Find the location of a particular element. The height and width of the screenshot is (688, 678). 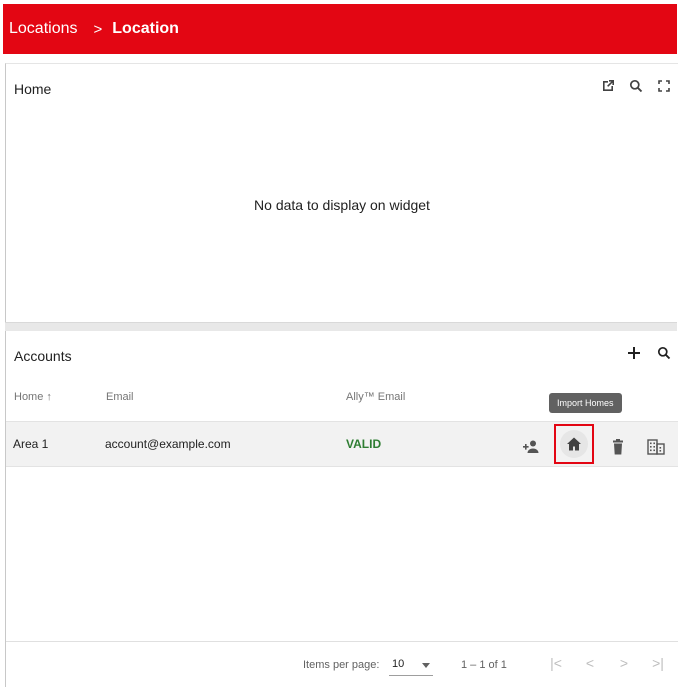

breadcrumb-location: Location is located at coordinates (145, 28).